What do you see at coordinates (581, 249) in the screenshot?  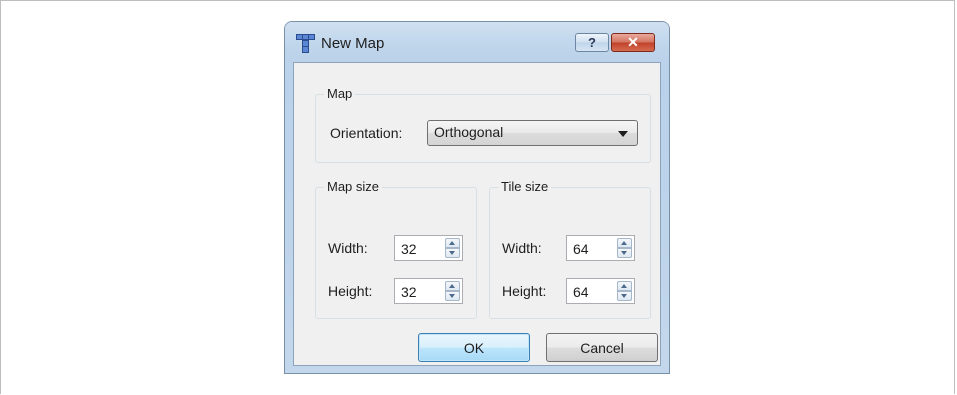 I see `tile-width-value: 64` at bounding box center [581, 249].